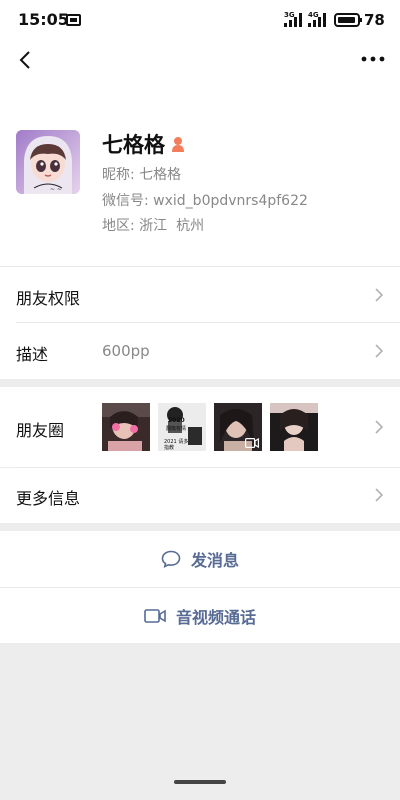 Image resolution: width=400 pixels, height=800 pixels. I want to click on avatar: ~ ~, so click(48, 162).